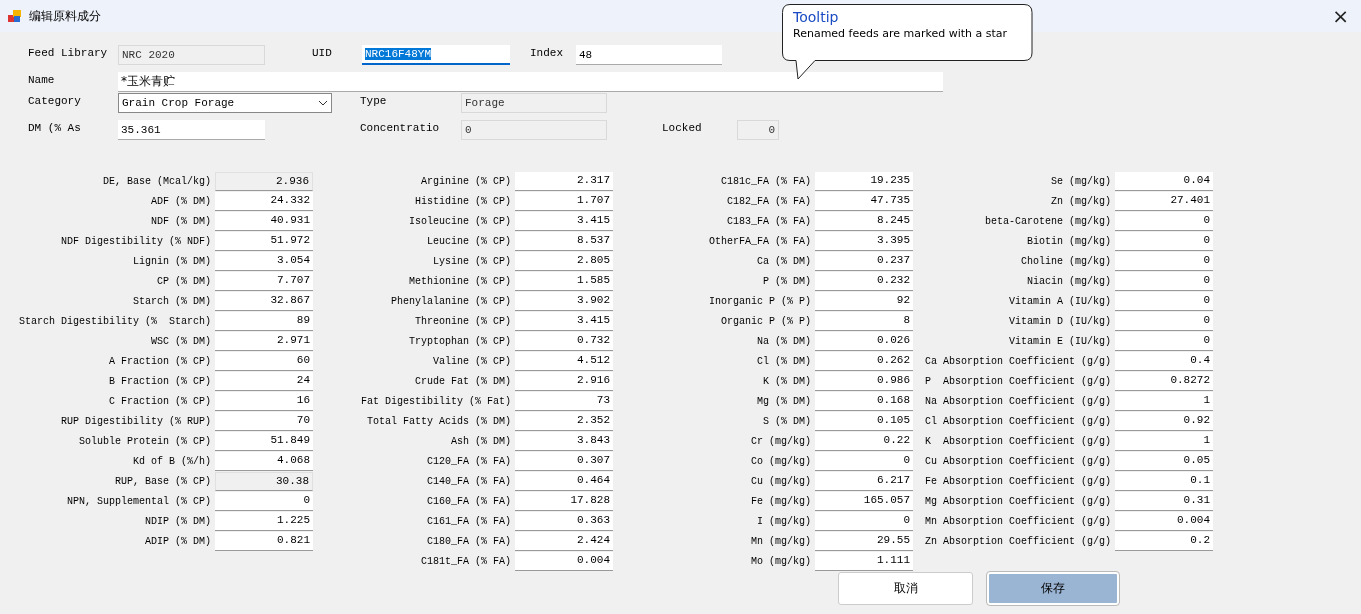 The image size is (1361, 614). I want to click on number-field: 4.512, so click(564, 361).